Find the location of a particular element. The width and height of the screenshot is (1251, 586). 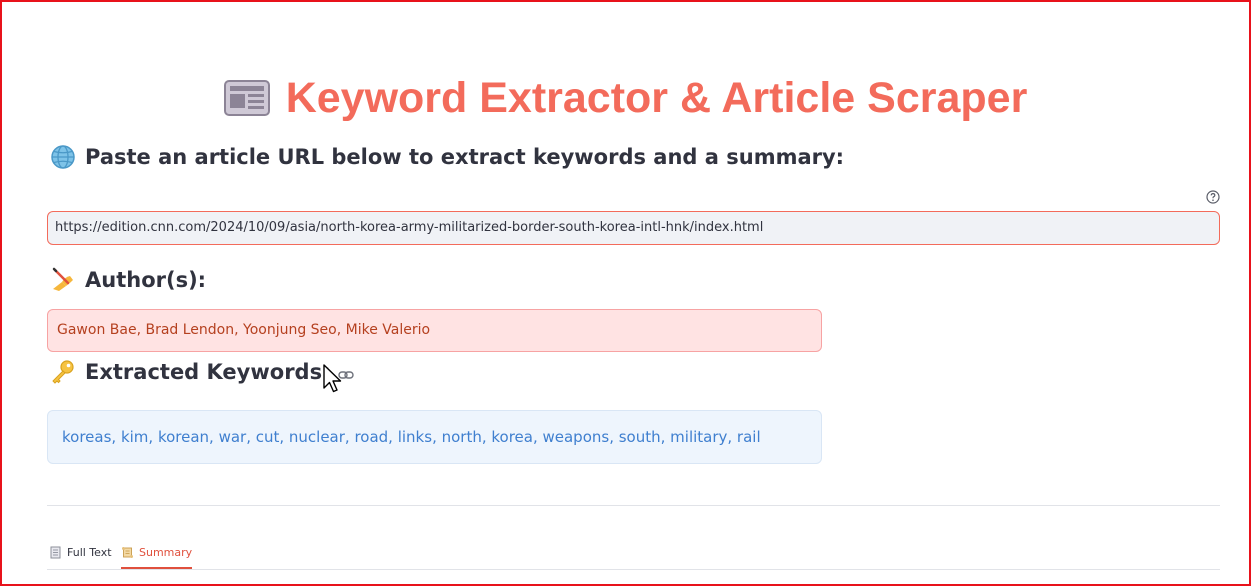

page-title: Keyword Extractor & Article Scraper is located at coordinates (625, 101).